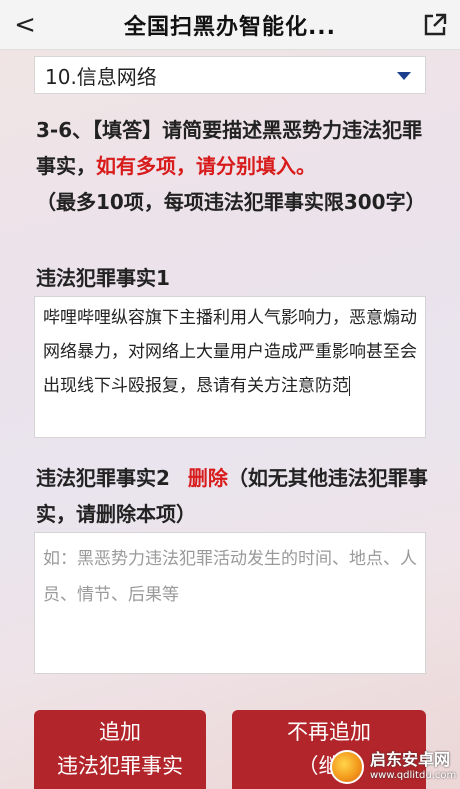 This screenshot has width=460, height=789. What do you see at coordinates (120, 732) in the screenshot?
I see `add-button-line1: 追加` at bounding box center [120, 732].